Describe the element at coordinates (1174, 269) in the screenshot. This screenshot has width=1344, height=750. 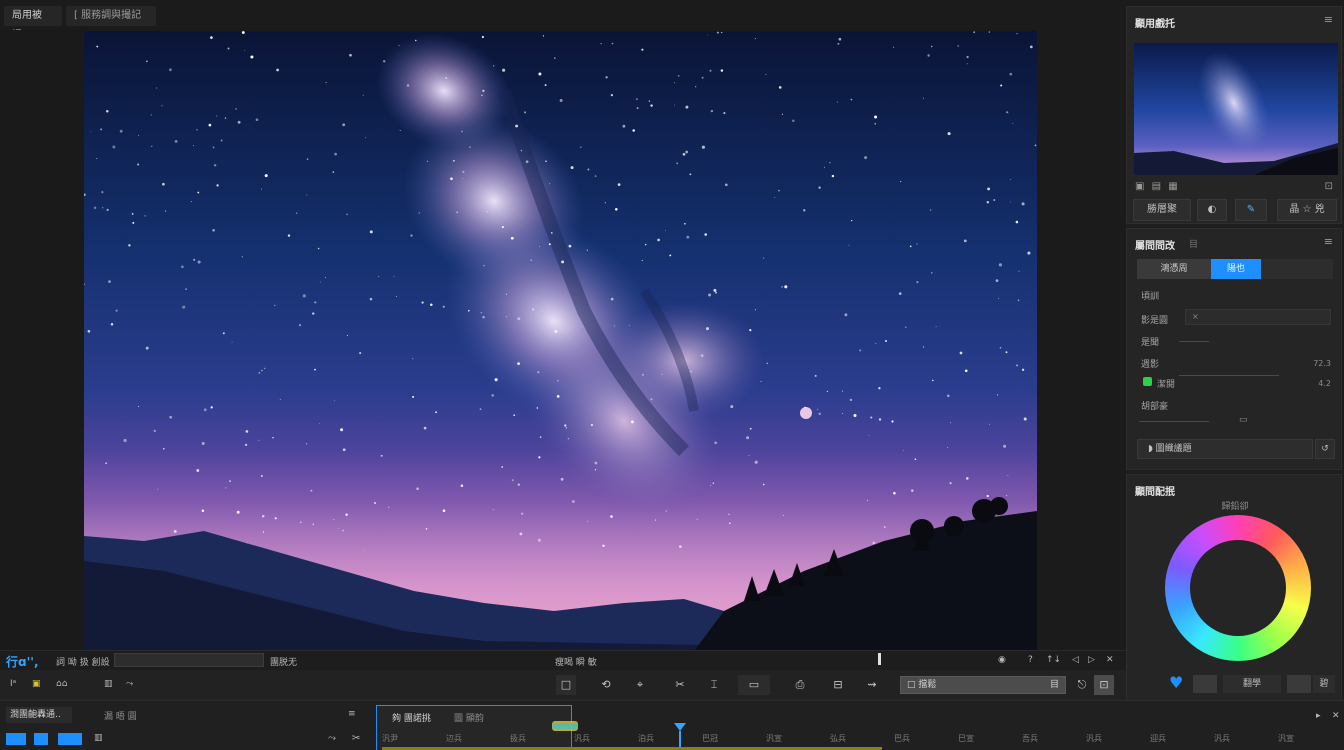
I see `segment-1: 鴻憑周` at that location.